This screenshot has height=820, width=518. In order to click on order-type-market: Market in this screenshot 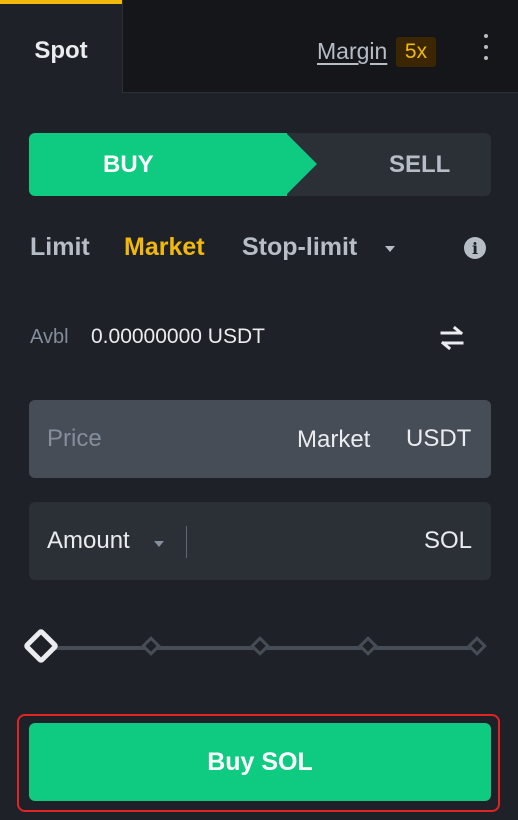, I will do `click(164, 247)`.